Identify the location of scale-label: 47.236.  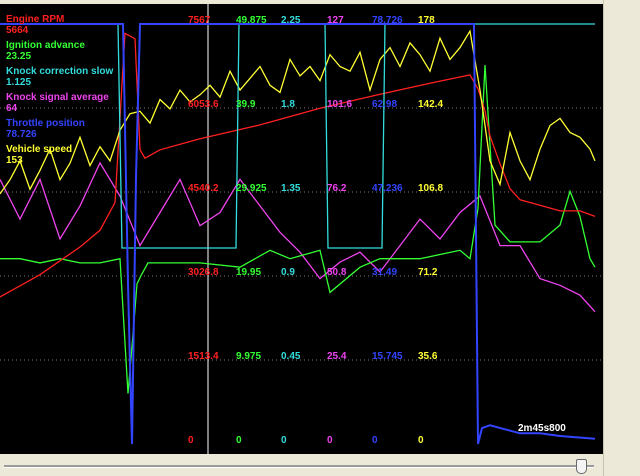
(387, 188).